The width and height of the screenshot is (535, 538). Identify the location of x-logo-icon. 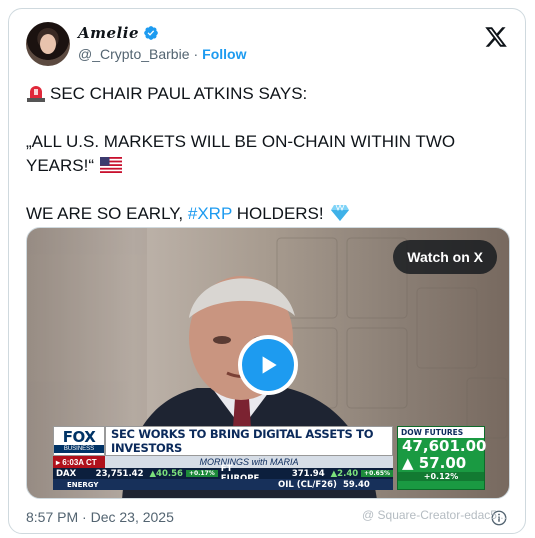
(496, 37).